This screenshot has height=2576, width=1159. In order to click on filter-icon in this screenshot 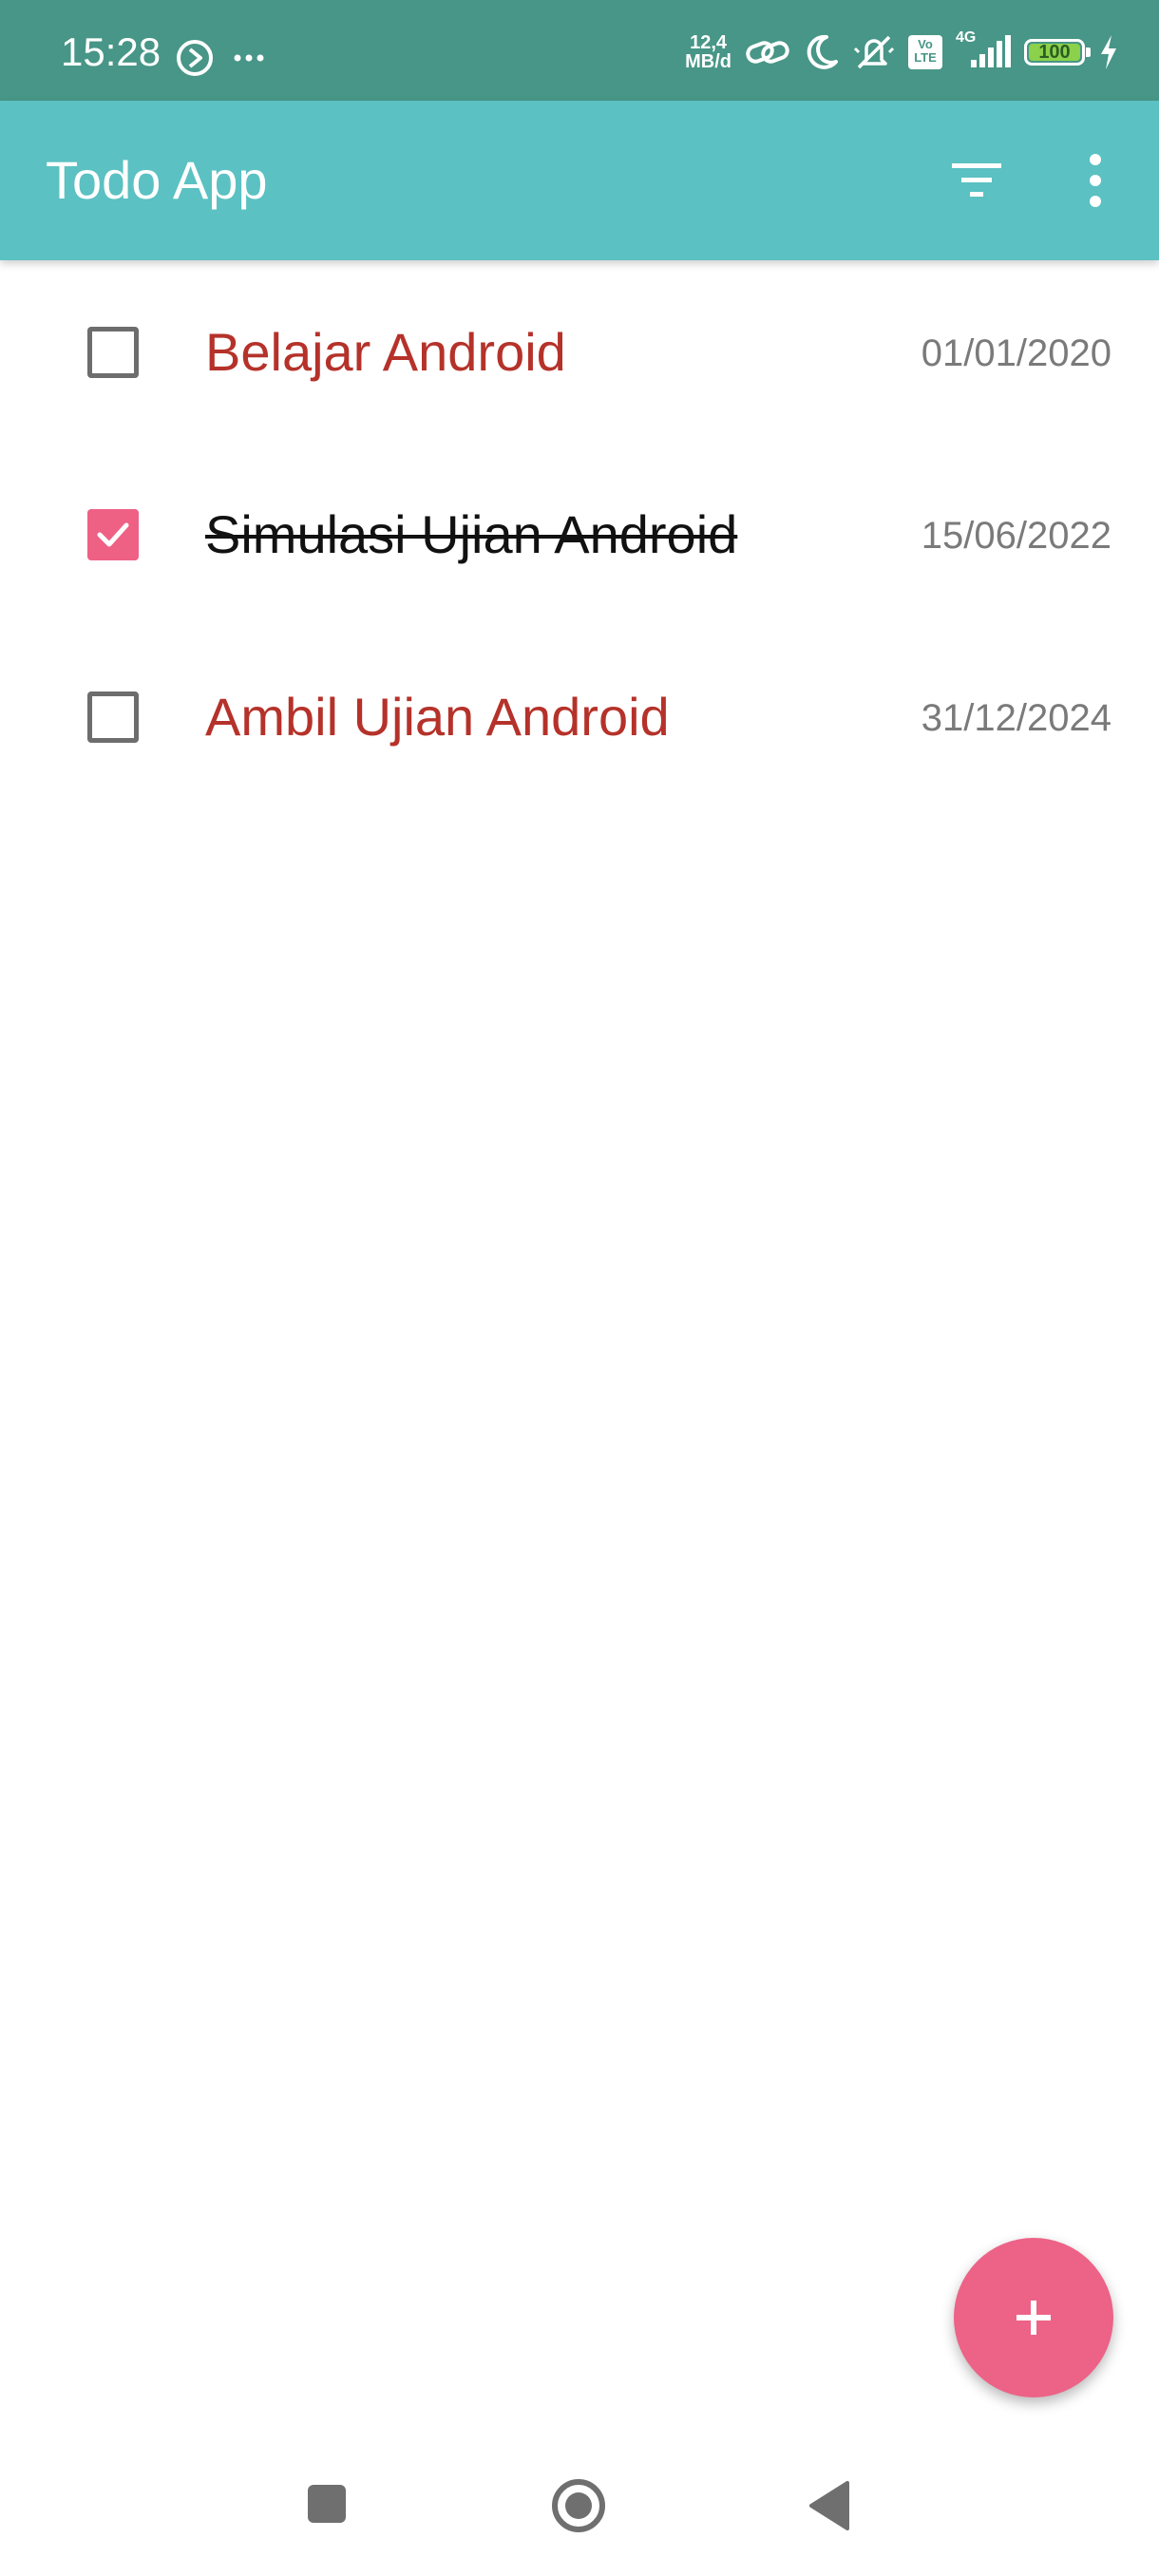, I will do `click(976, 180)`.